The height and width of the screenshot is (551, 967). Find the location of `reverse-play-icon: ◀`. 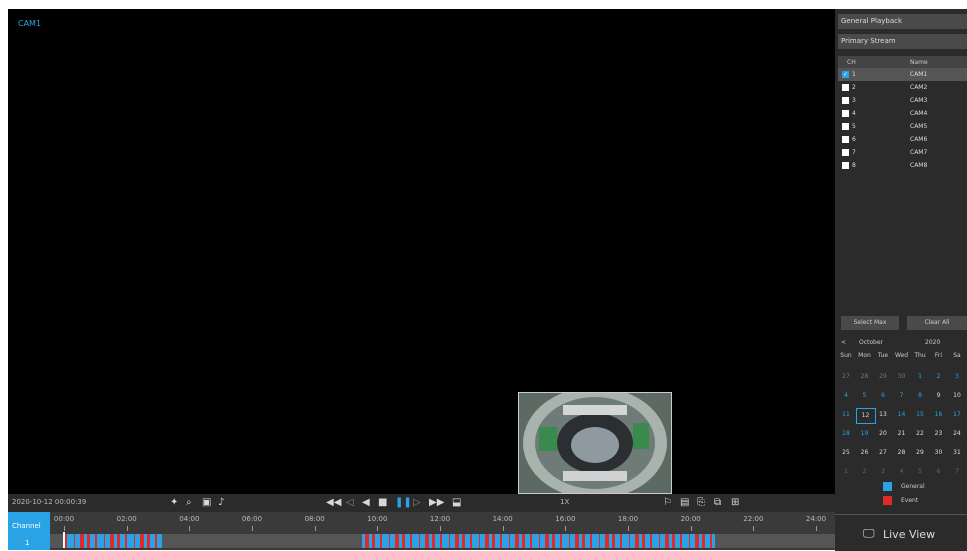

reverse-play-icon: ◀ is located at coordinates (366, 503).